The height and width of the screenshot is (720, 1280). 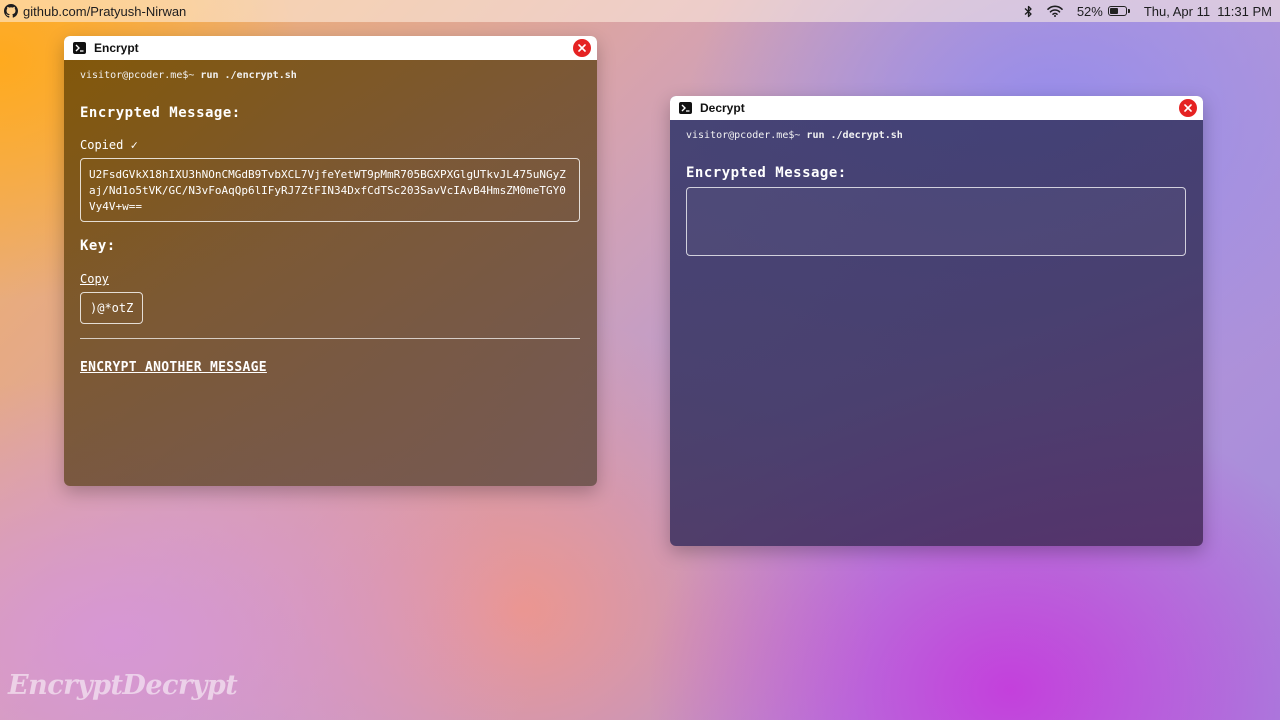 I want to click on battery-percent: 52%, so click(x=1089, y=11).